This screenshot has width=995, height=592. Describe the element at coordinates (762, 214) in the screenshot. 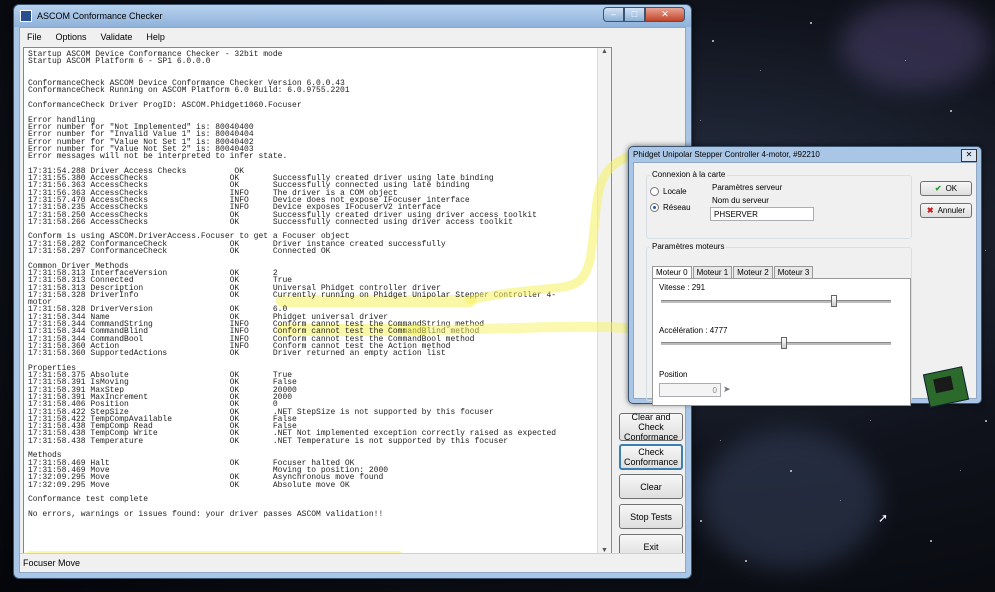

I see `server-name-input: PHSERVER` at that location.